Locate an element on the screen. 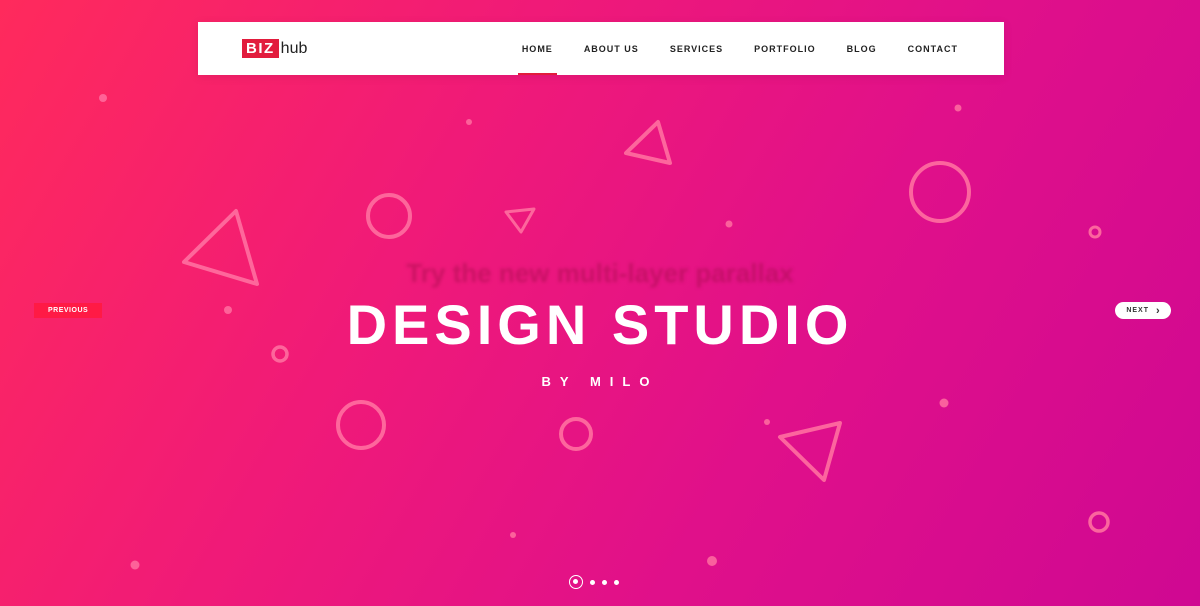 Image resolution: width=1200 pixels, height=606 pixels. logo-hub: hub is located at coordinates (294, 48).